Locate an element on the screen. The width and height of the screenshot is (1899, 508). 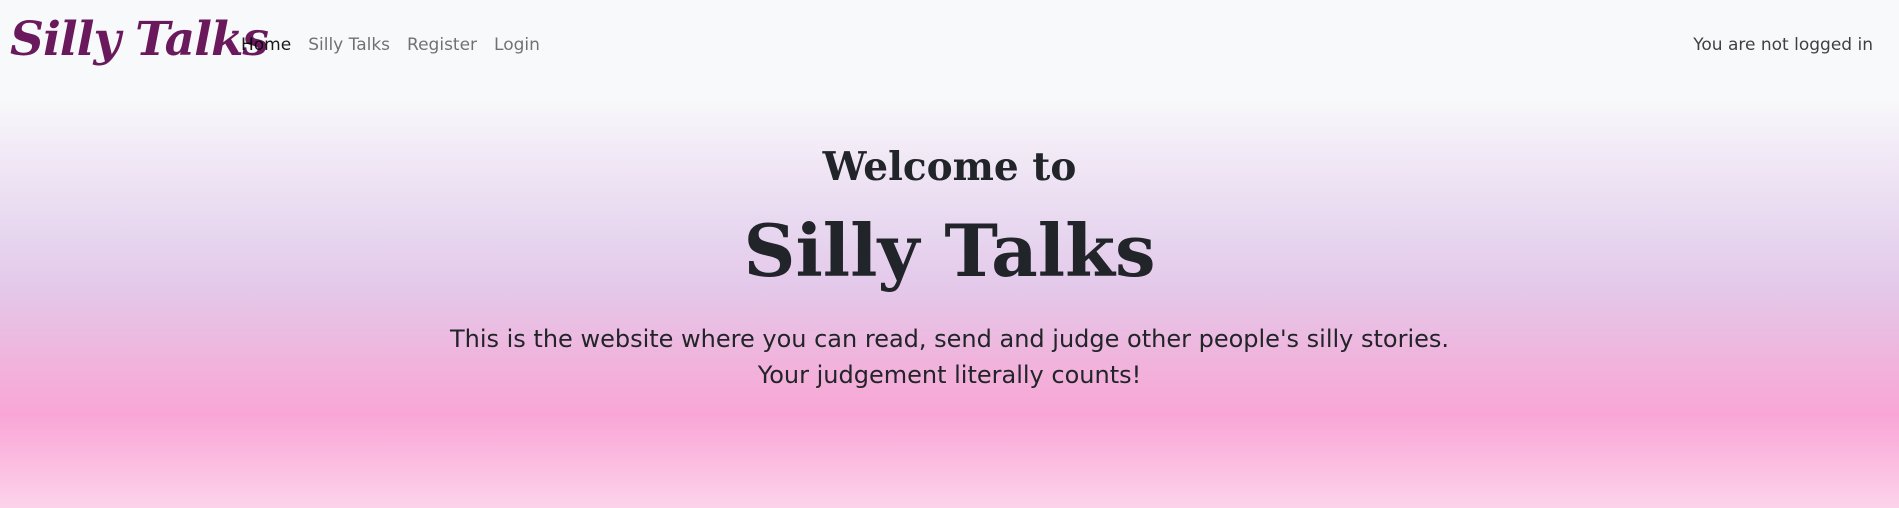
lead-line-2: Your judgement literally counts! is located at coordinates (949, 375).